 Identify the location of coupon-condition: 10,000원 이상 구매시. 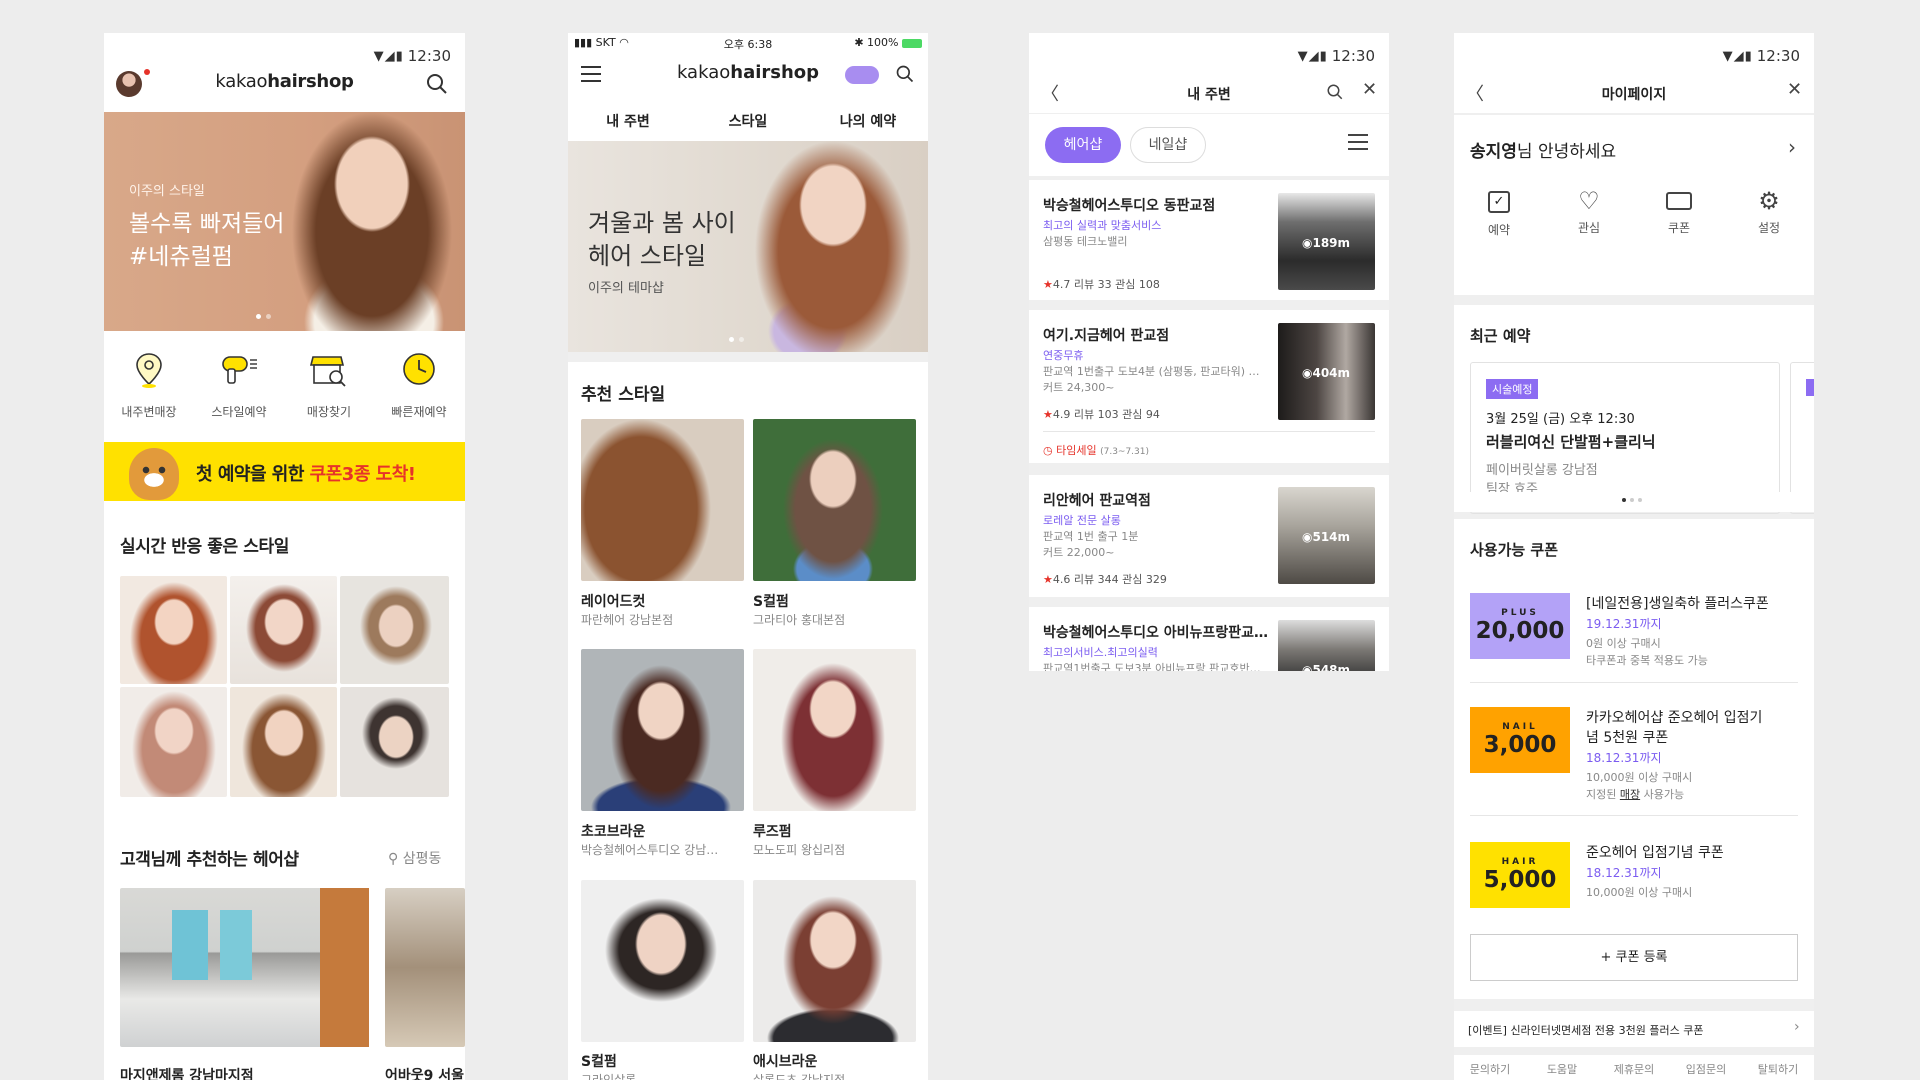
(1639, 892).